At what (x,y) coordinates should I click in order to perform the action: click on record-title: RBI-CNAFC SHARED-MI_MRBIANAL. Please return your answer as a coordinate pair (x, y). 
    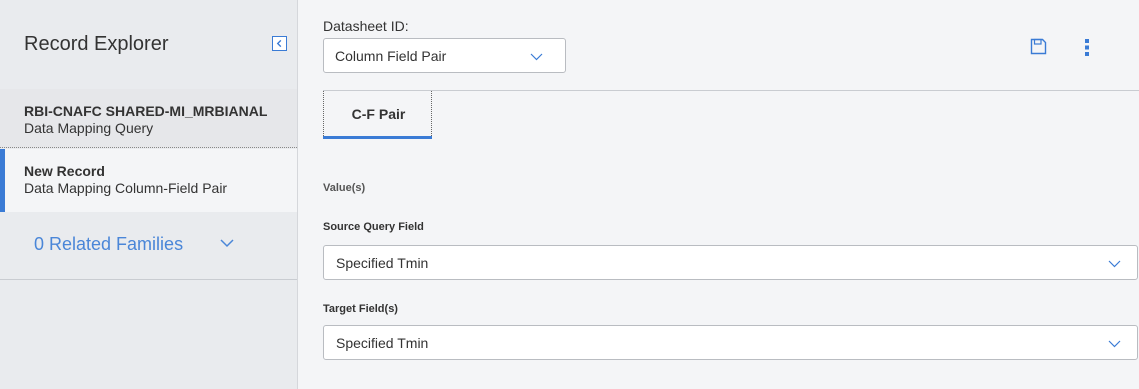
    Looking at the image, I should click on (146, 111).